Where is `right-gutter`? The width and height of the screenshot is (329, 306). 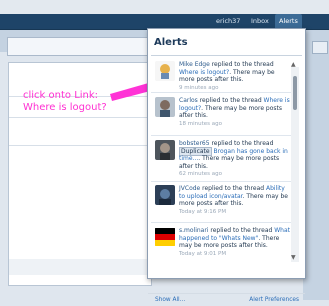 right-gutter is located at coordinates (316, 165).